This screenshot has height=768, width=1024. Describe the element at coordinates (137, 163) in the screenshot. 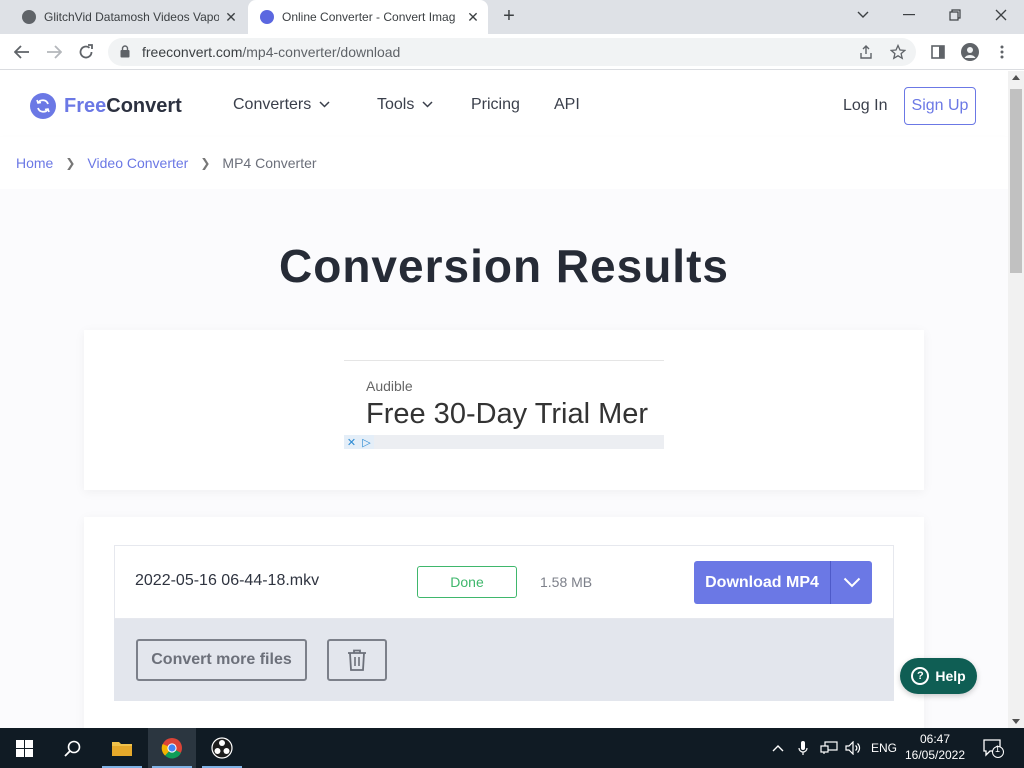

I see `breadcrumb-video-converter: Video Converter` at that location.